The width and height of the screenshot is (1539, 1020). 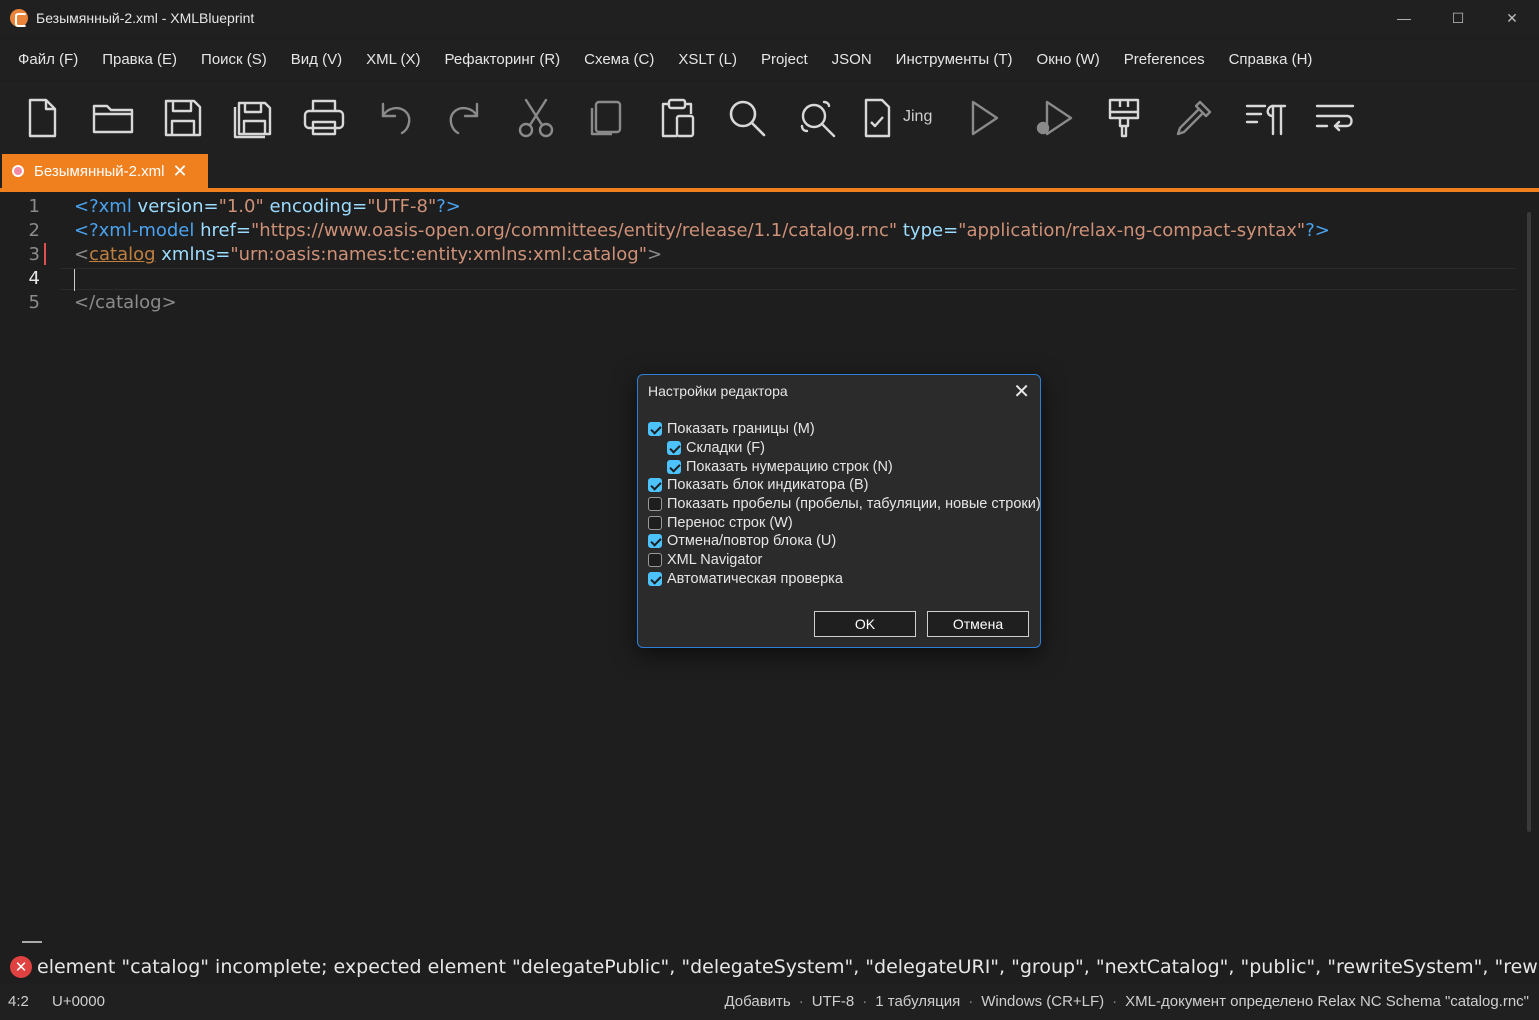 What do you see at coordinates (742, 541) in the screenshot?
I see `option-block-undo: Отмена/повтор блока (U)` at bounding box center [742, 541].